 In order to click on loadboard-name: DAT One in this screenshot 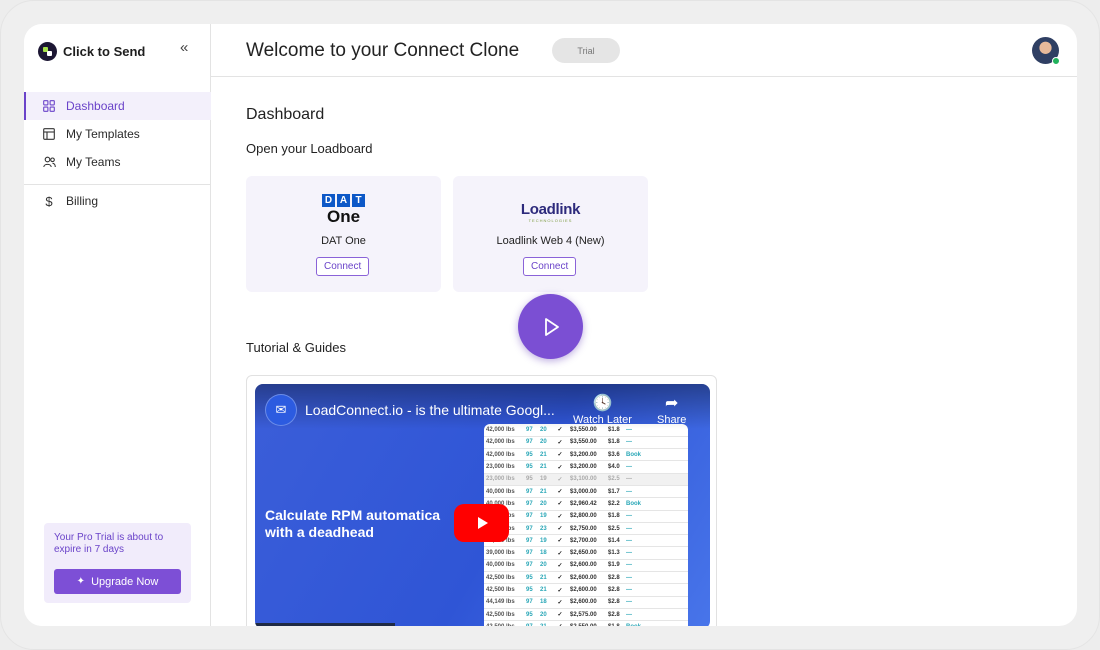, I will do `click(343, 241)`.